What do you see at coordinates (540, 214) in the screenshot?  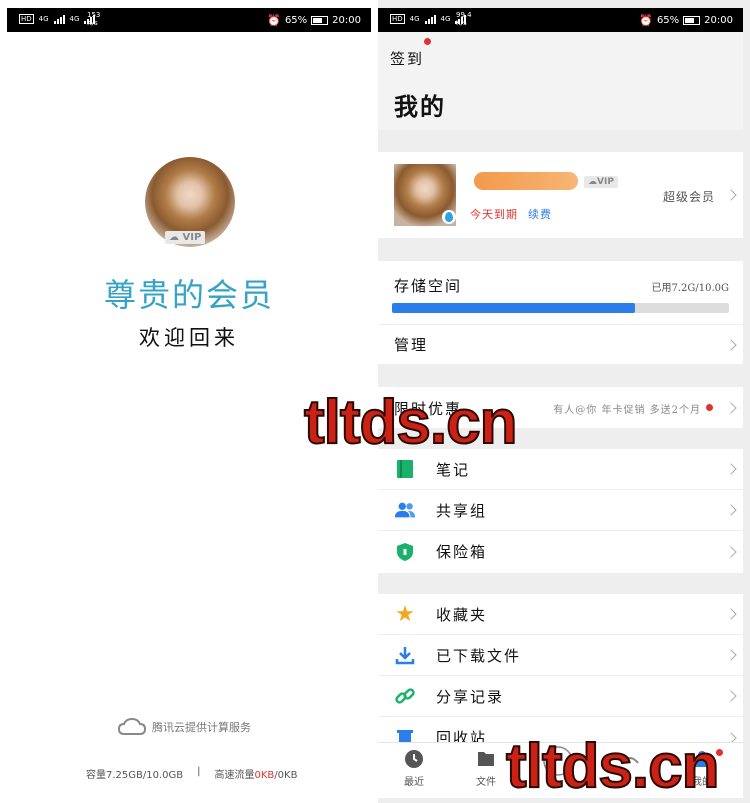 I see `renew-link: 续费` at bounding box center [540, 214].